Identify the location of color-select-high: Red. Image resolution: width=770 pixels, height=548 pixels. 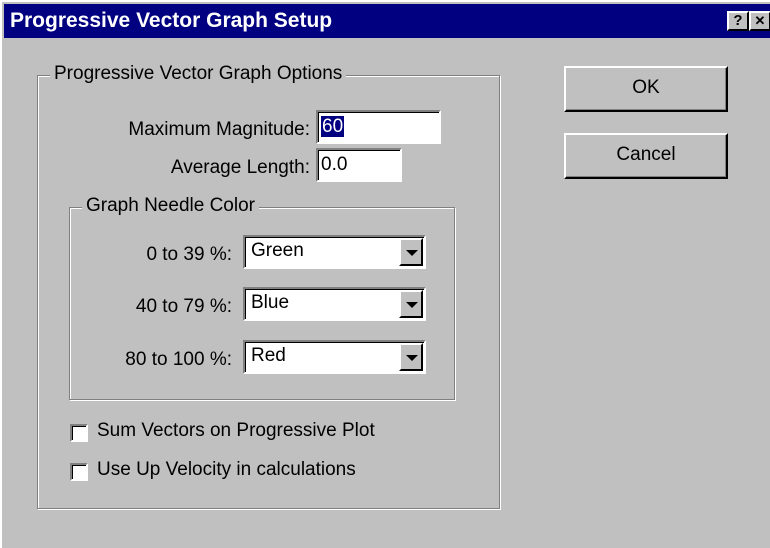
(334, 357).